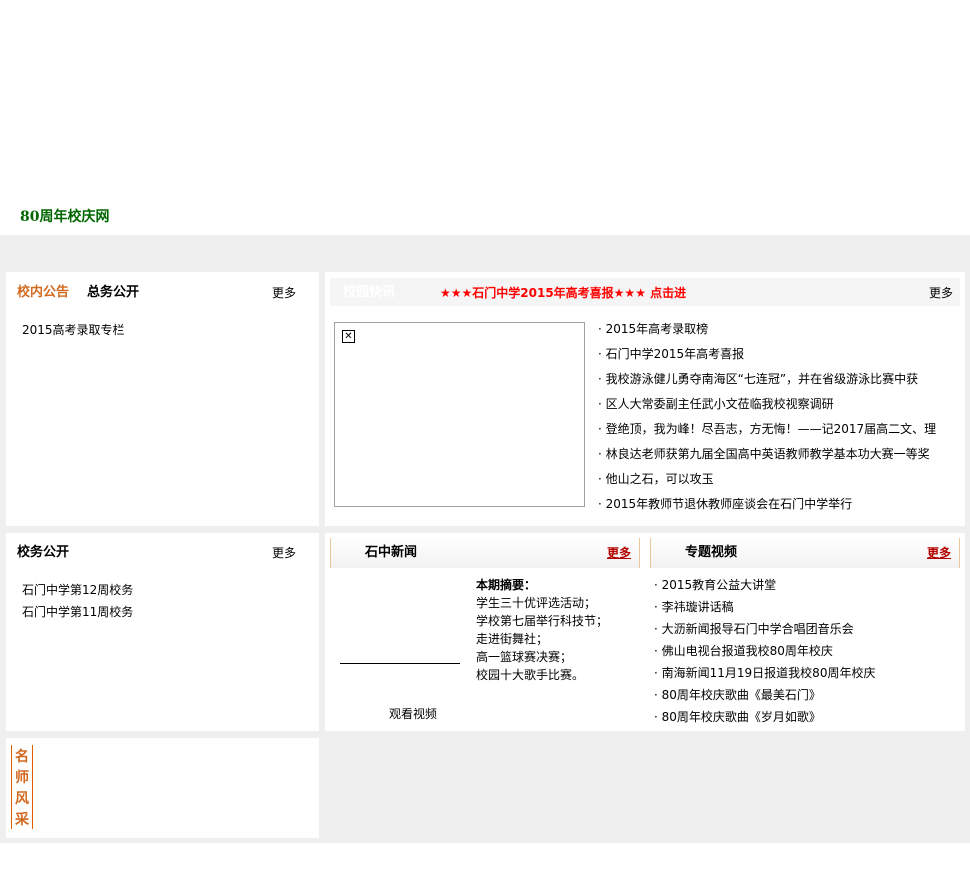  Describe the element at coordinates (162, 632) in the screenshot. I see `affairs-panel` at that location.